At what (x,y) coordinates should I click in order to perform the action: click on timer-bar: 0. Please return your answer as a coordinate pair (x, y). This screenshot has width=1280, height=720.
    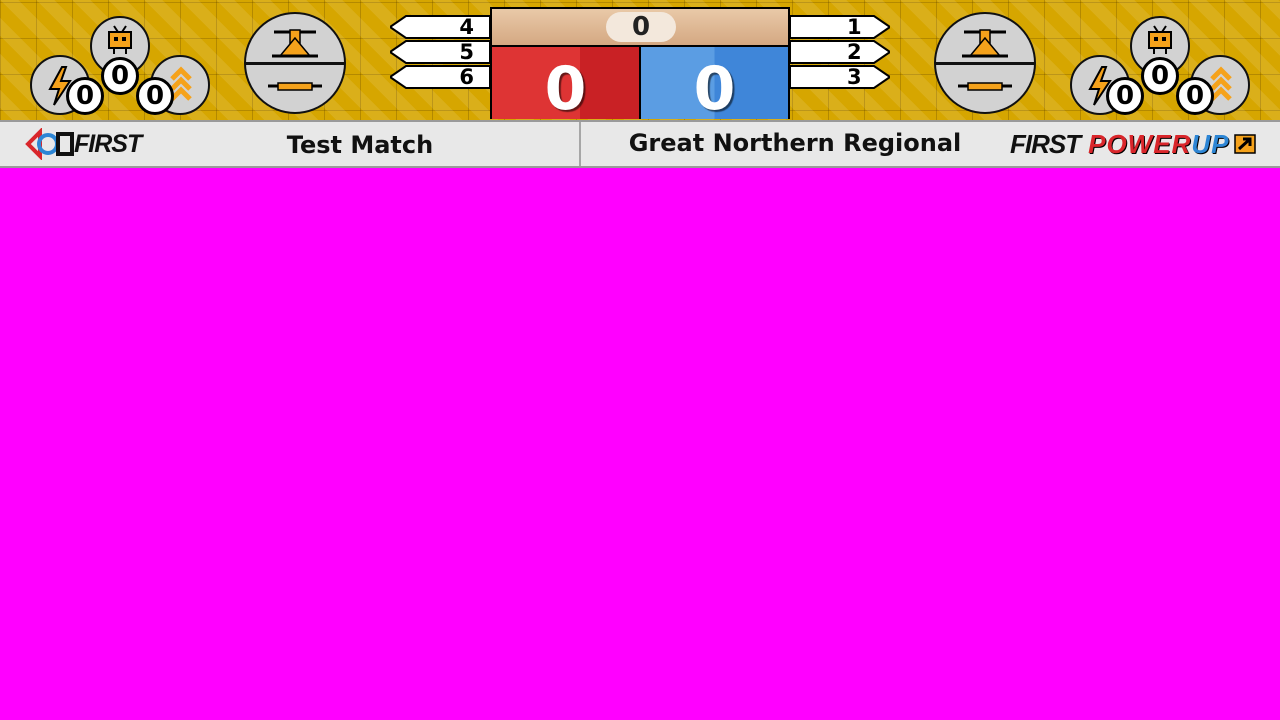
    Looking at the image, I should click on (640, 27).